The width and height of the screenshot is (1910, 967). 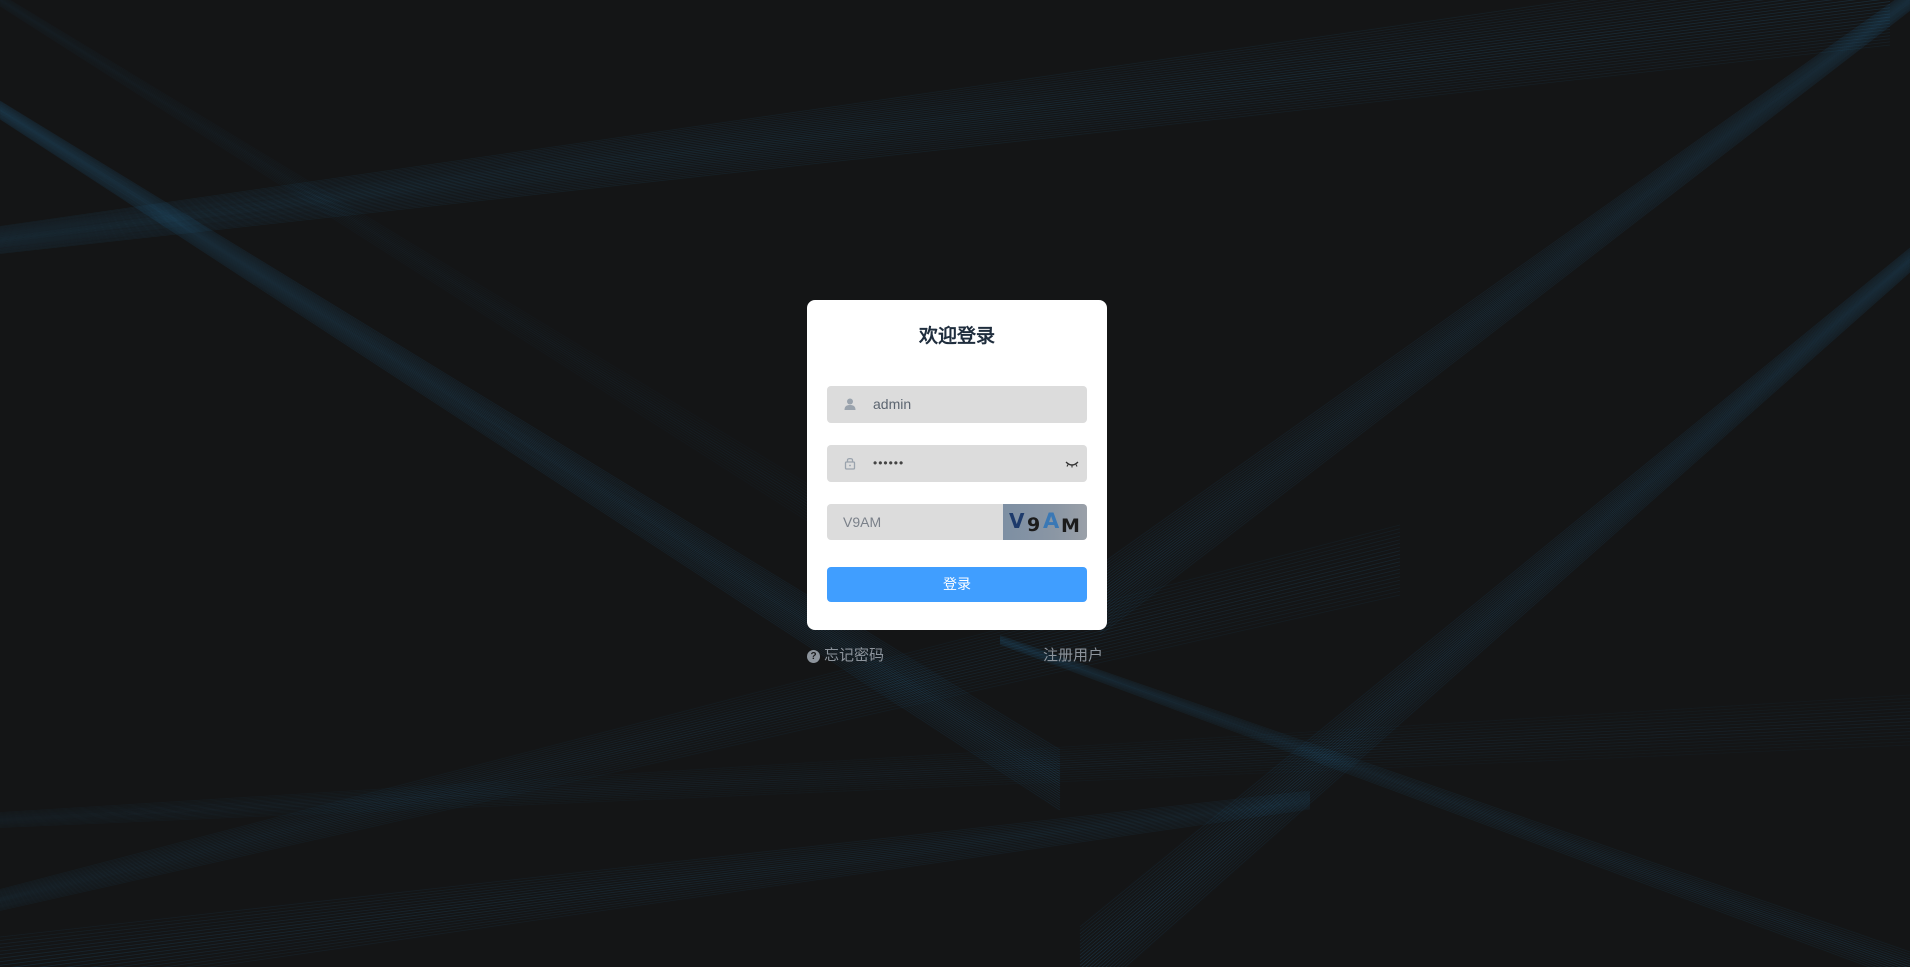 What do you see at coordinates (1070, 526) in the screenshot?
I see `captcha-char: M` at bounding box center [1070, 526].